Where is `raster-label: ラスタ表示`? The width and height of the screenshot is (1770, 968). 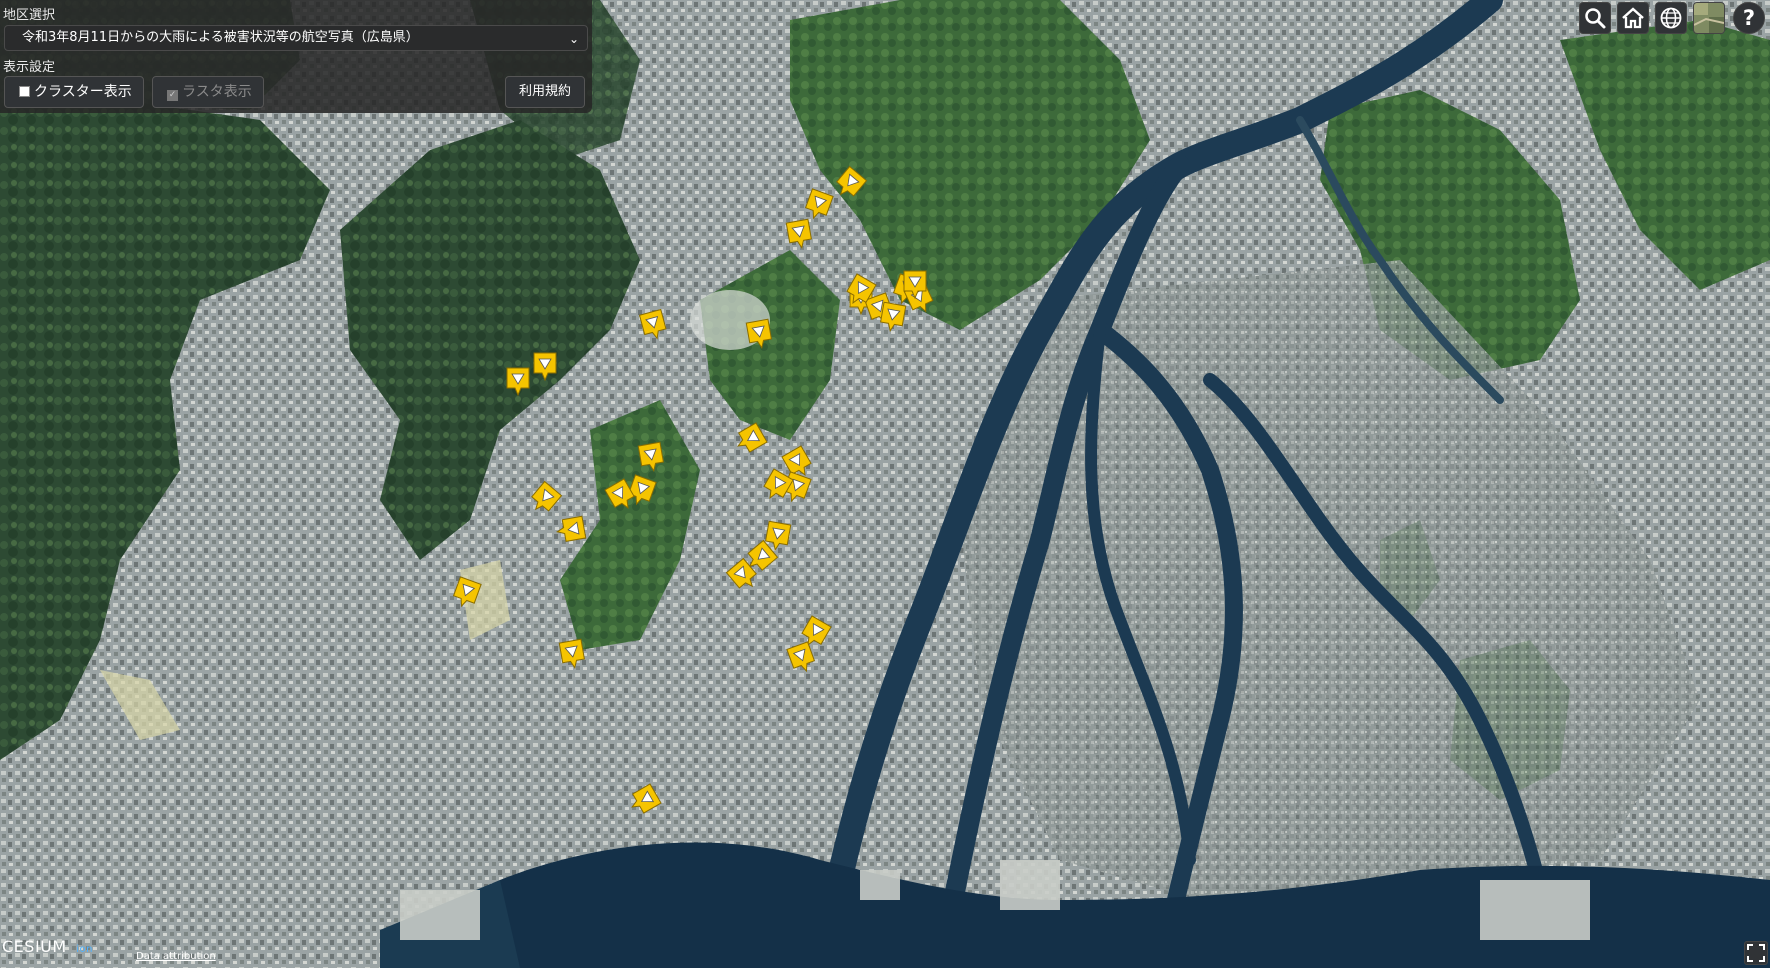 raster-label: ラスタ表示 is located at coordinates (217, 92).